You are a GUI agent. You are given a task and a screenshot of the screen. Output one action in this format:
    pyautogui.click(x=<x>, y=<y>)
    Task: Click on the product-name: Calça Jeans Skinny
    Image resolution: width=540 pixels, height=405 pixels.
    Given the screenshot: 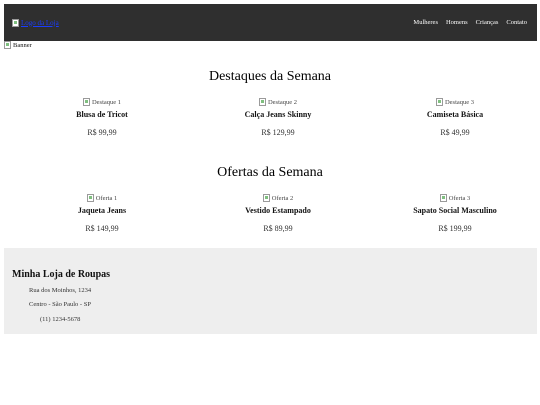 What is the action you would take?
    pyautogui.click(x=278, y=114)
    